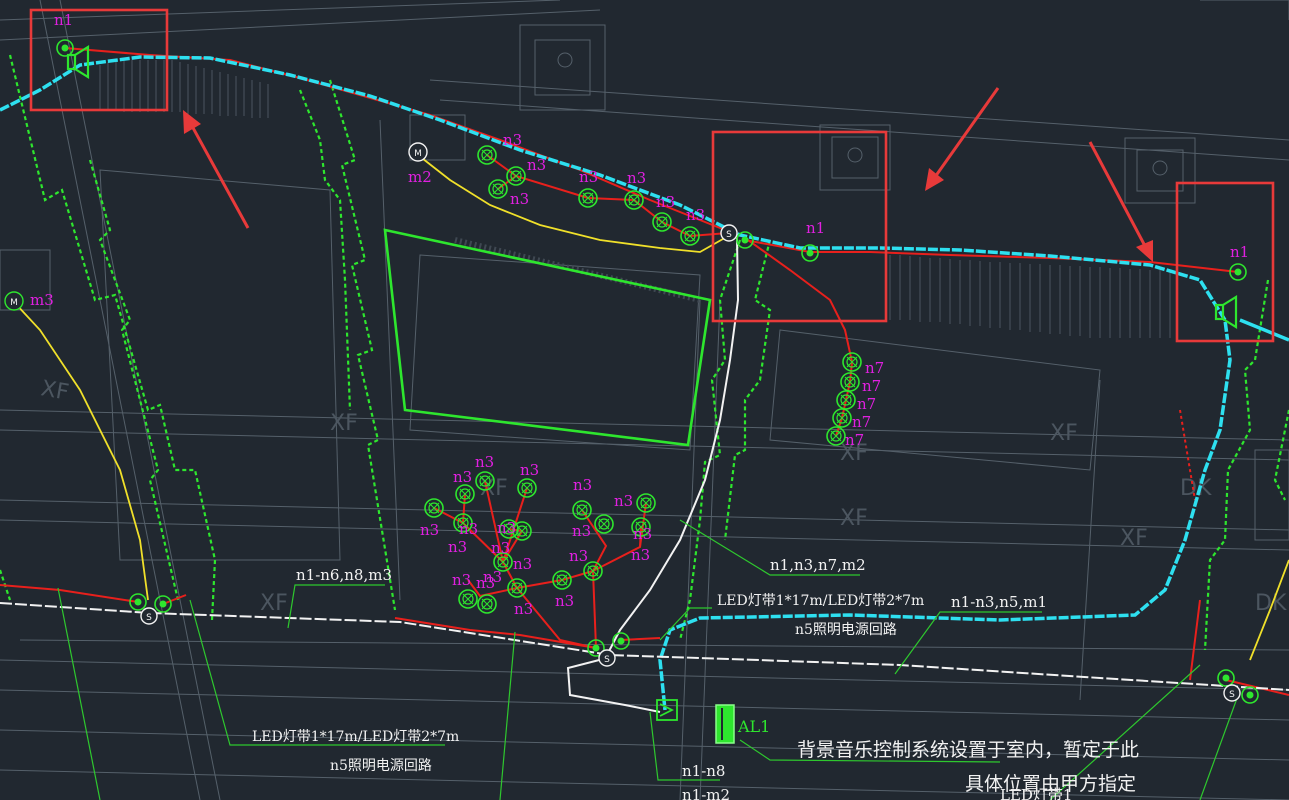  What do you see at coordinates (706, 793) in the screenshot?
I see `svg-text: n1-m2` at bounding box center [706, 793].